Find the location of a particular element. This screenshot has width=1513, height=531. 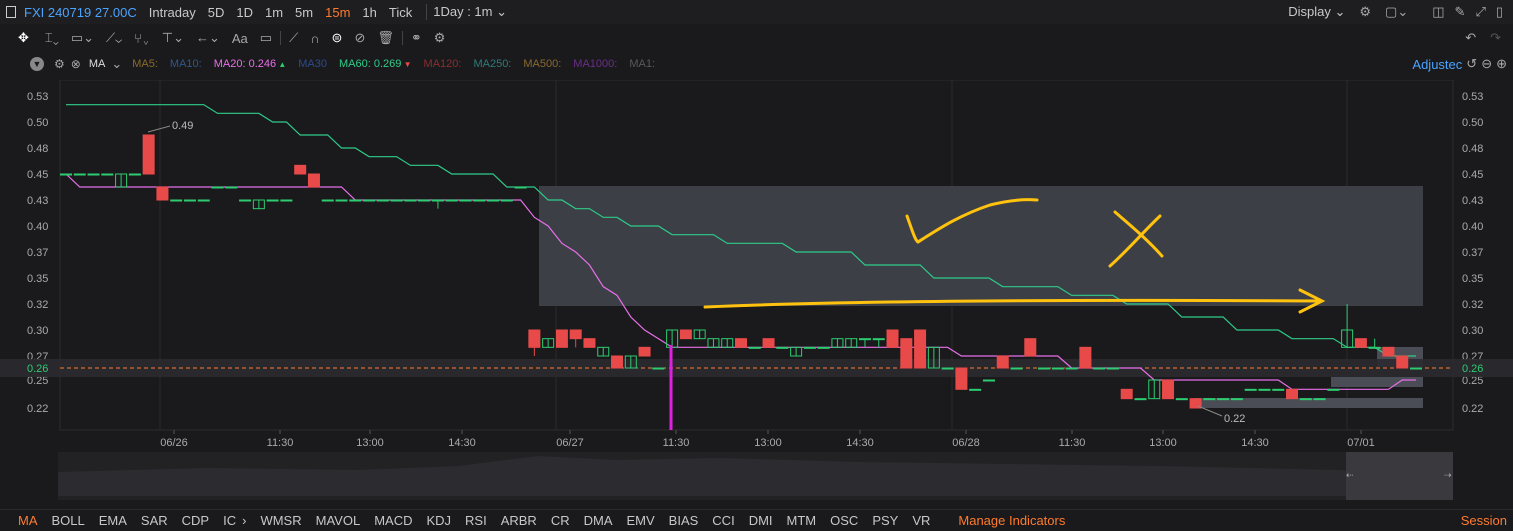

ma-label: MA500: is located at coordinates (542, 64).